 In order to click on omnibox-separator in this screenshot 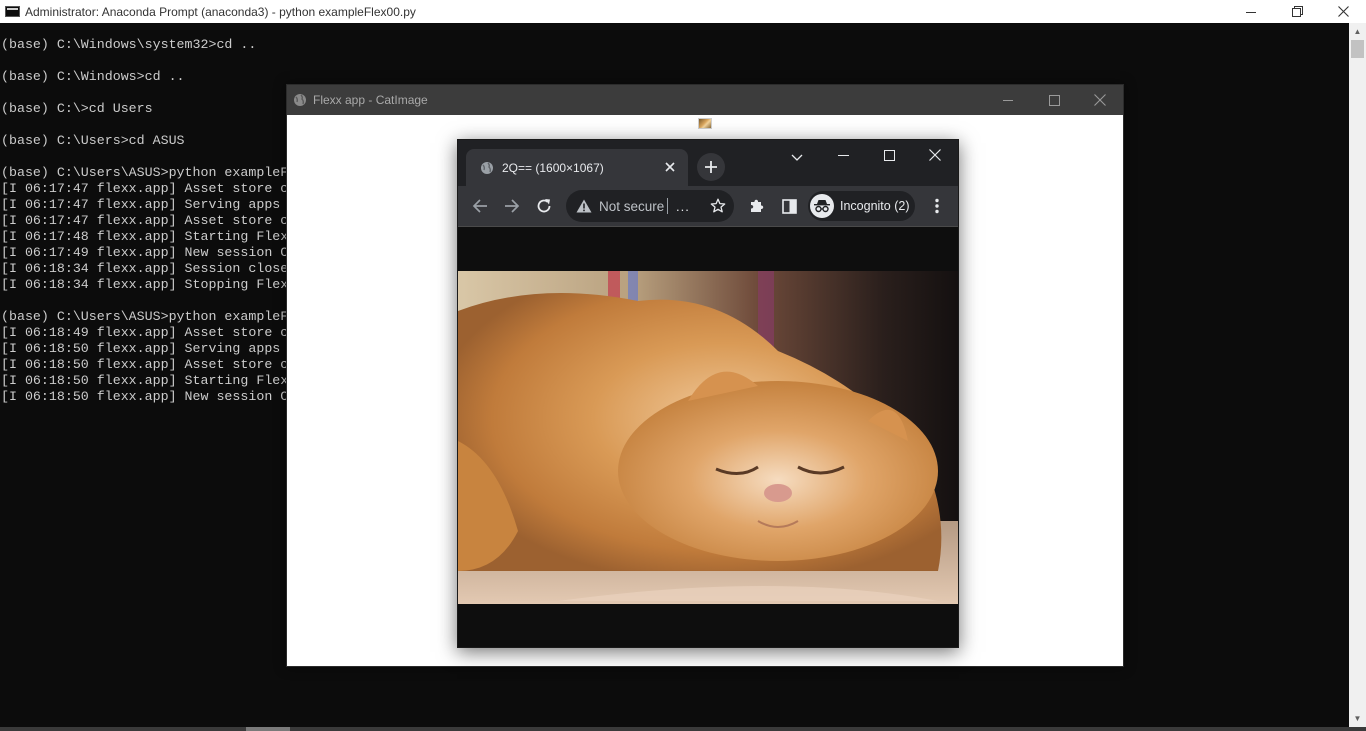, I will do `click(667, 206)`.